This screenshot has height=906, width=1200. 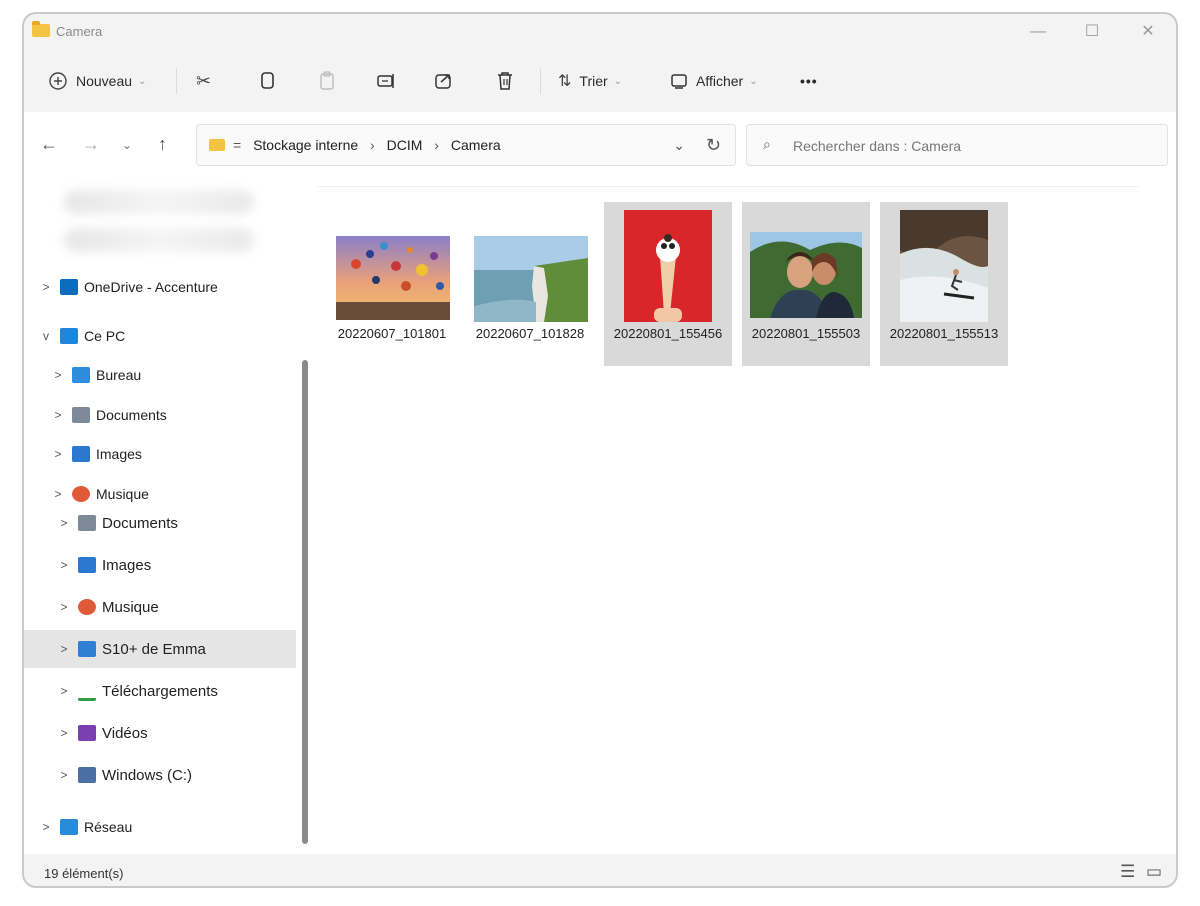 I want to click on surfer-wave-photo, so click(x=944, y=266).